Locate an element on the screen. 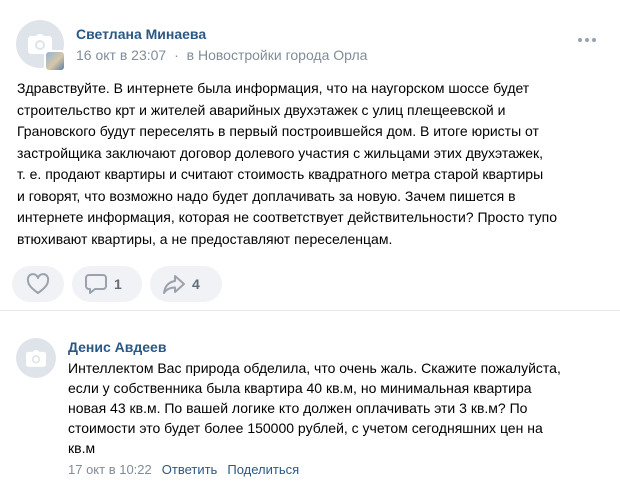  group-link: Новостройки города Орла is located at coordinates (282, 55).